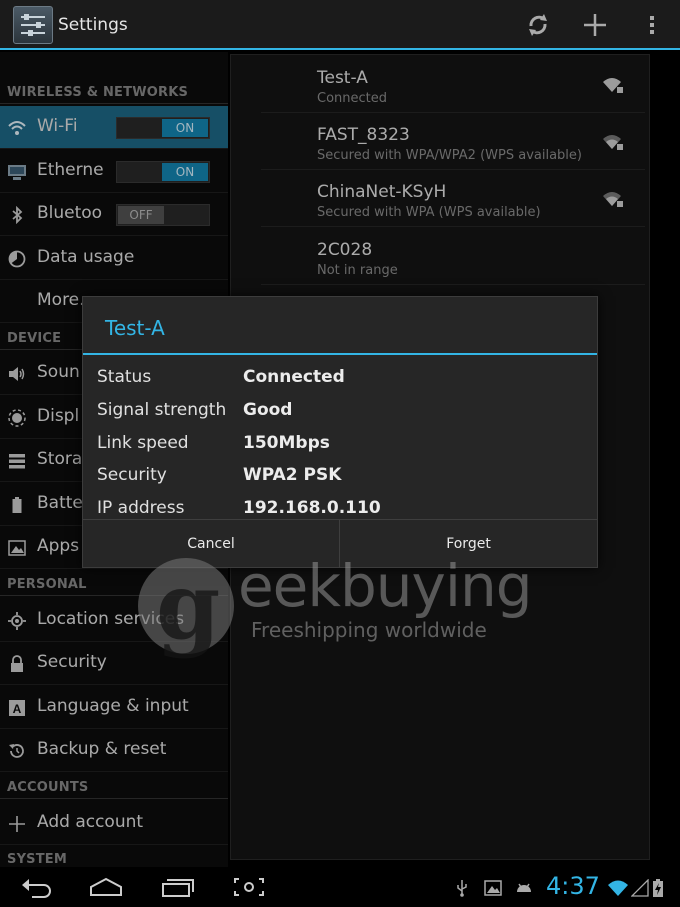 This screenshot has width=680, height=907. What do you see at coordinates (468, 544) in the screenshot?
I see `forget-button: Forget` at bounding box center [468, 544].